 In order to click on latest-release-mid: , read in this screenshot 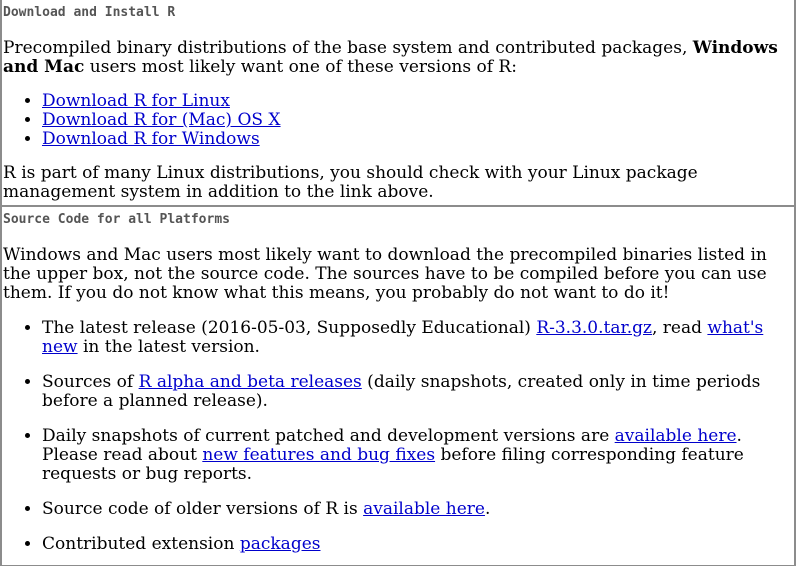, I will do `click(679, 328)`.